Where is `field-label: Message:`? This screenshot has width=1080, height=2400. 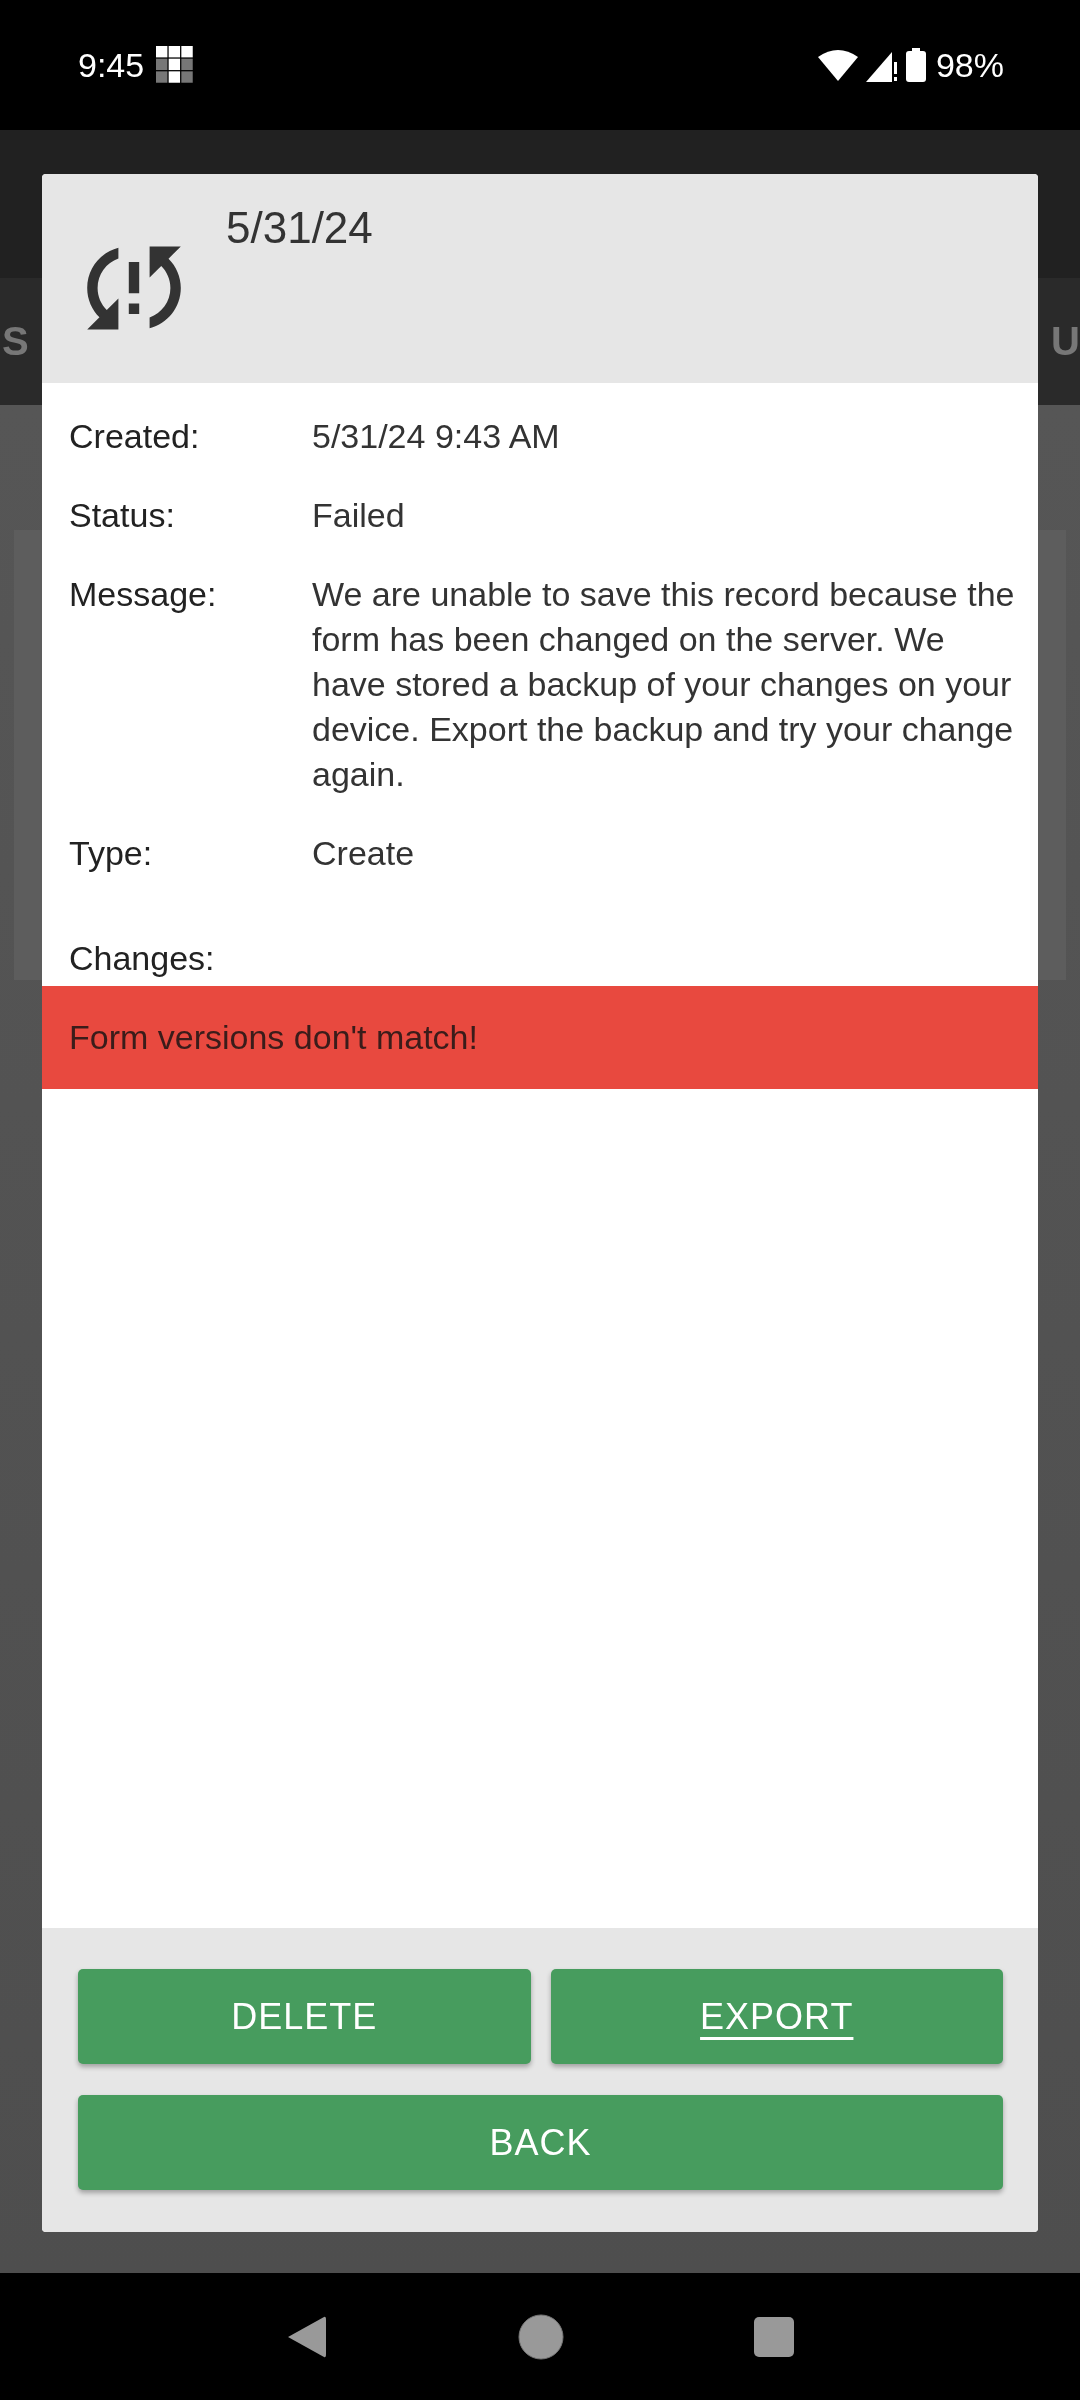
field-label: Message: is located at coordinates (143, 594).